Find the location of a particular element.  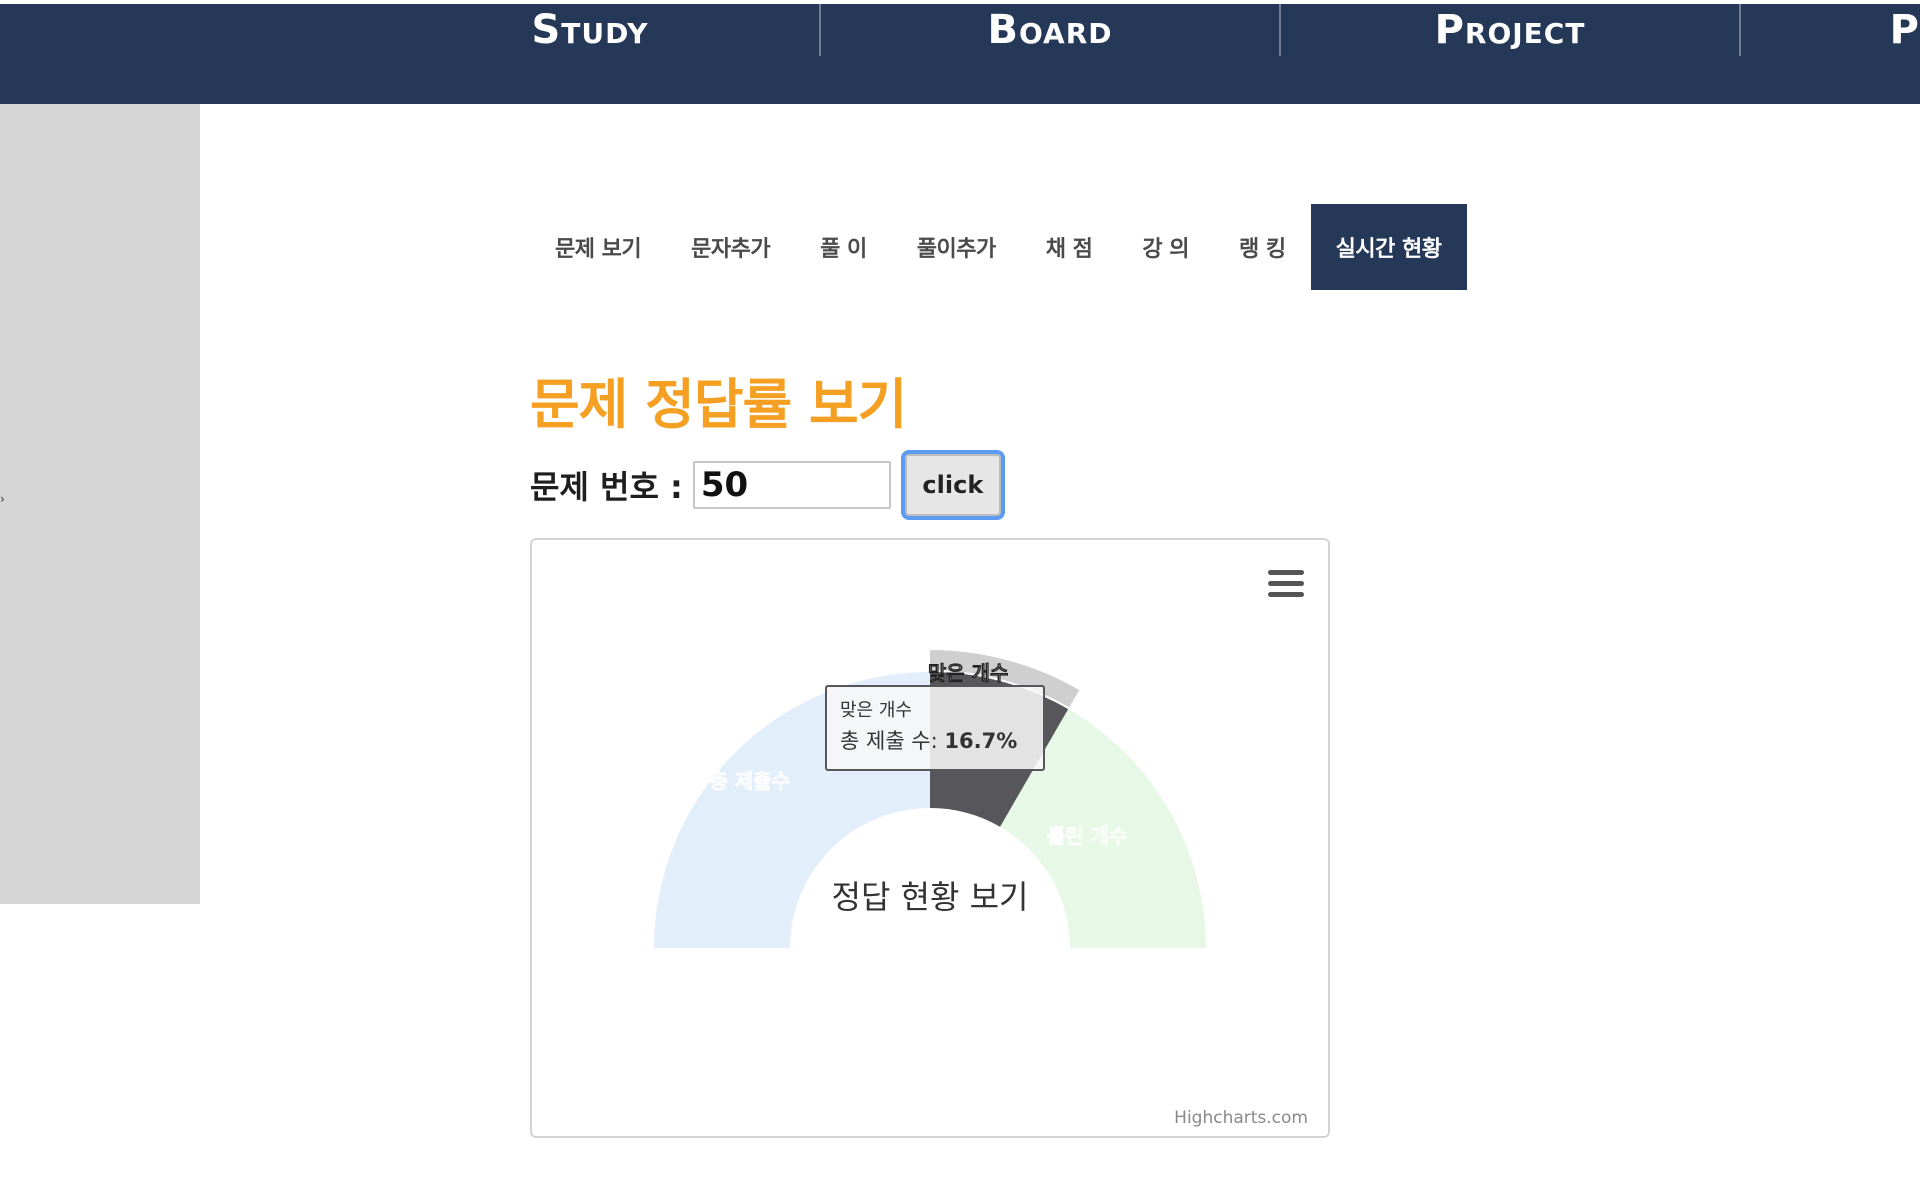

tooltip-value: 총 제출 수: 16.7% is located at coordinates (928, 741).